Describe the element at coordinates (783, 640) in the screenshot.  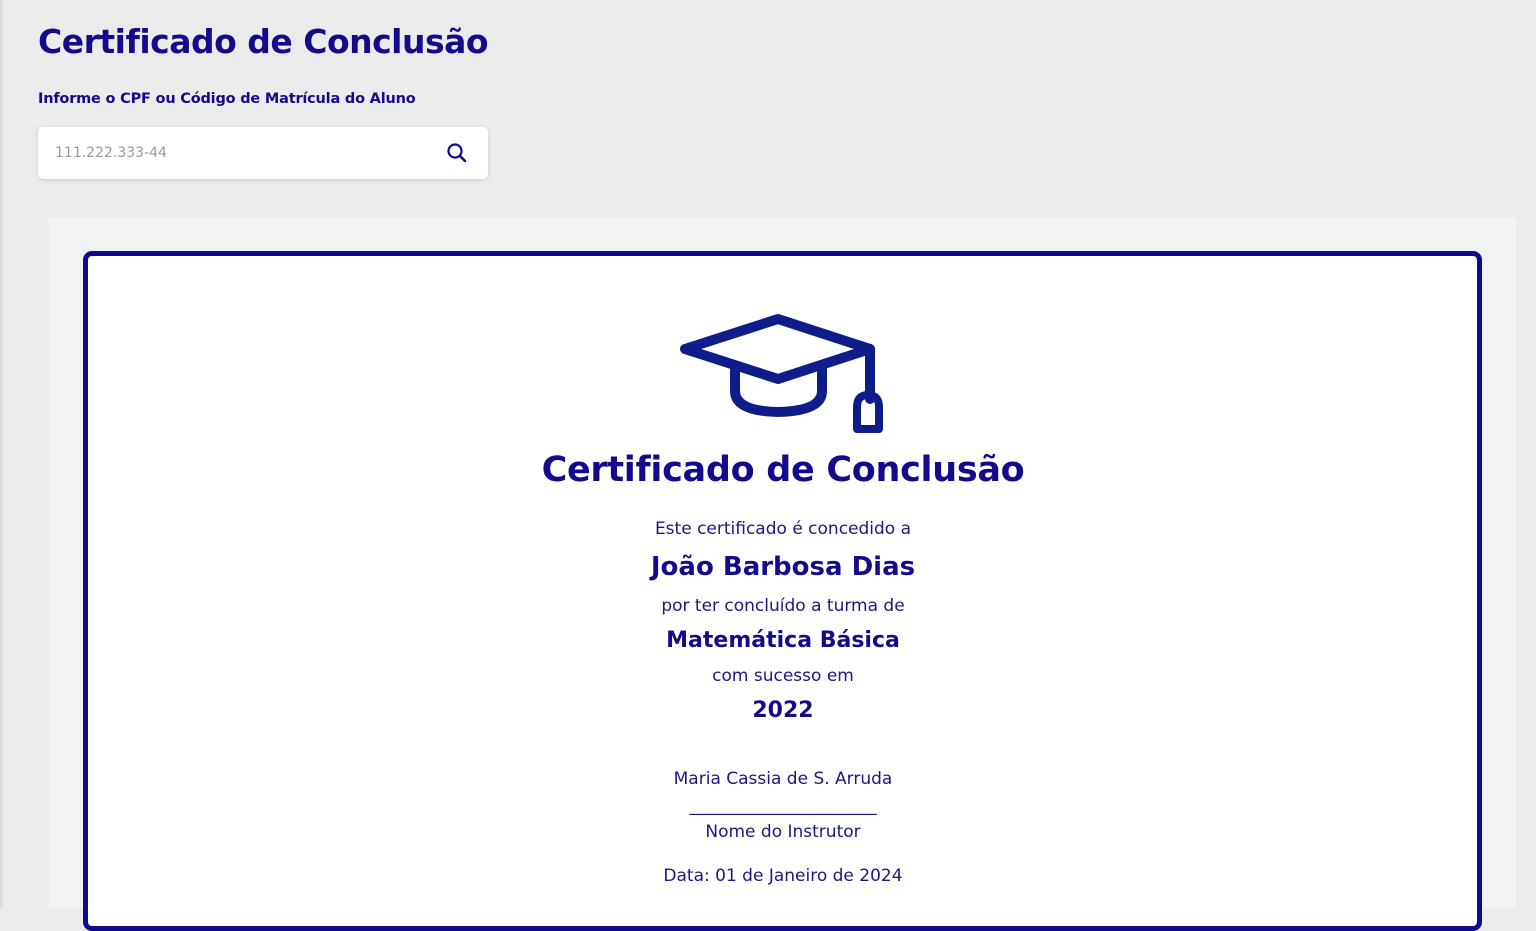
I see `course-name: Matemática Básica` at that location.